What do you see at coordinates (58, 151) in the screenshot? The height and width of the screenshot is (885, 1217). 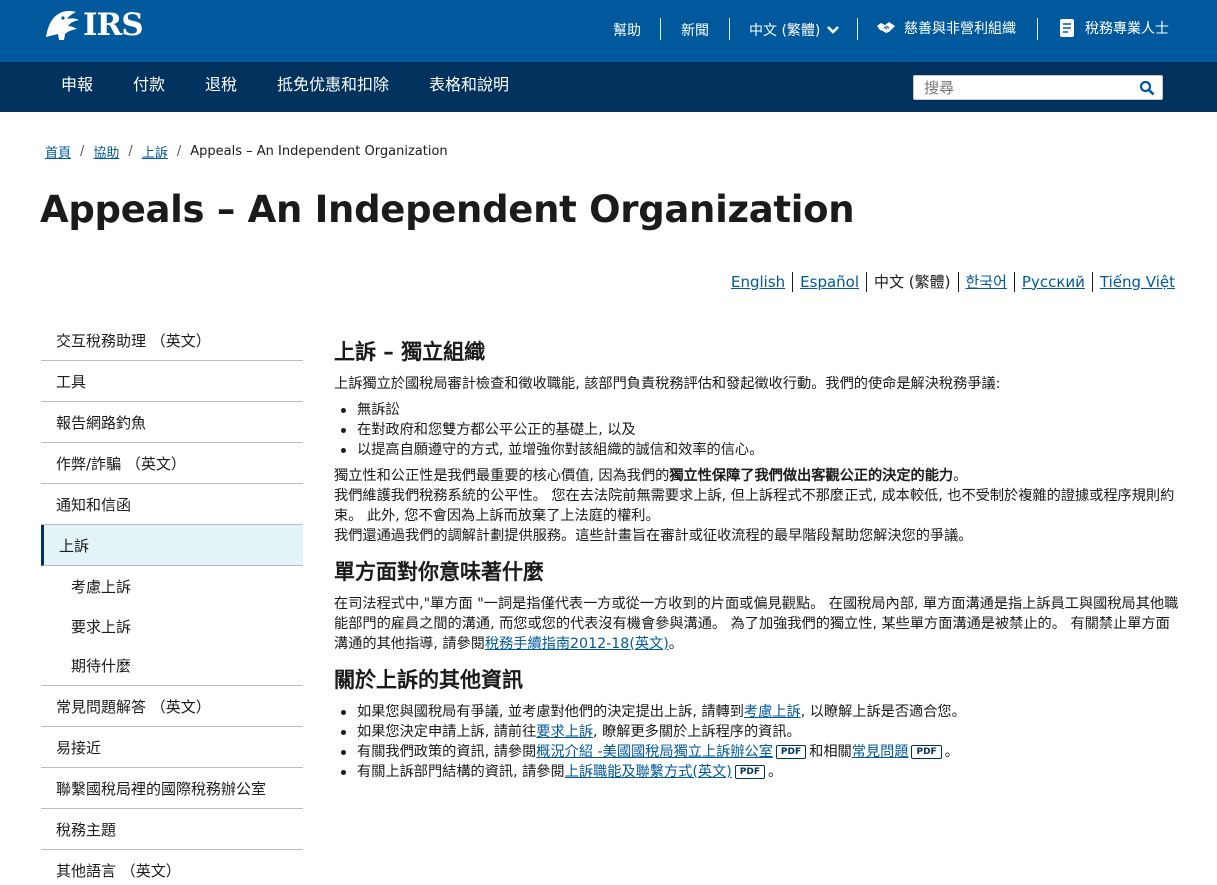 I see `breadcrumb-home: 首頁` at bounding box center [58, 151].